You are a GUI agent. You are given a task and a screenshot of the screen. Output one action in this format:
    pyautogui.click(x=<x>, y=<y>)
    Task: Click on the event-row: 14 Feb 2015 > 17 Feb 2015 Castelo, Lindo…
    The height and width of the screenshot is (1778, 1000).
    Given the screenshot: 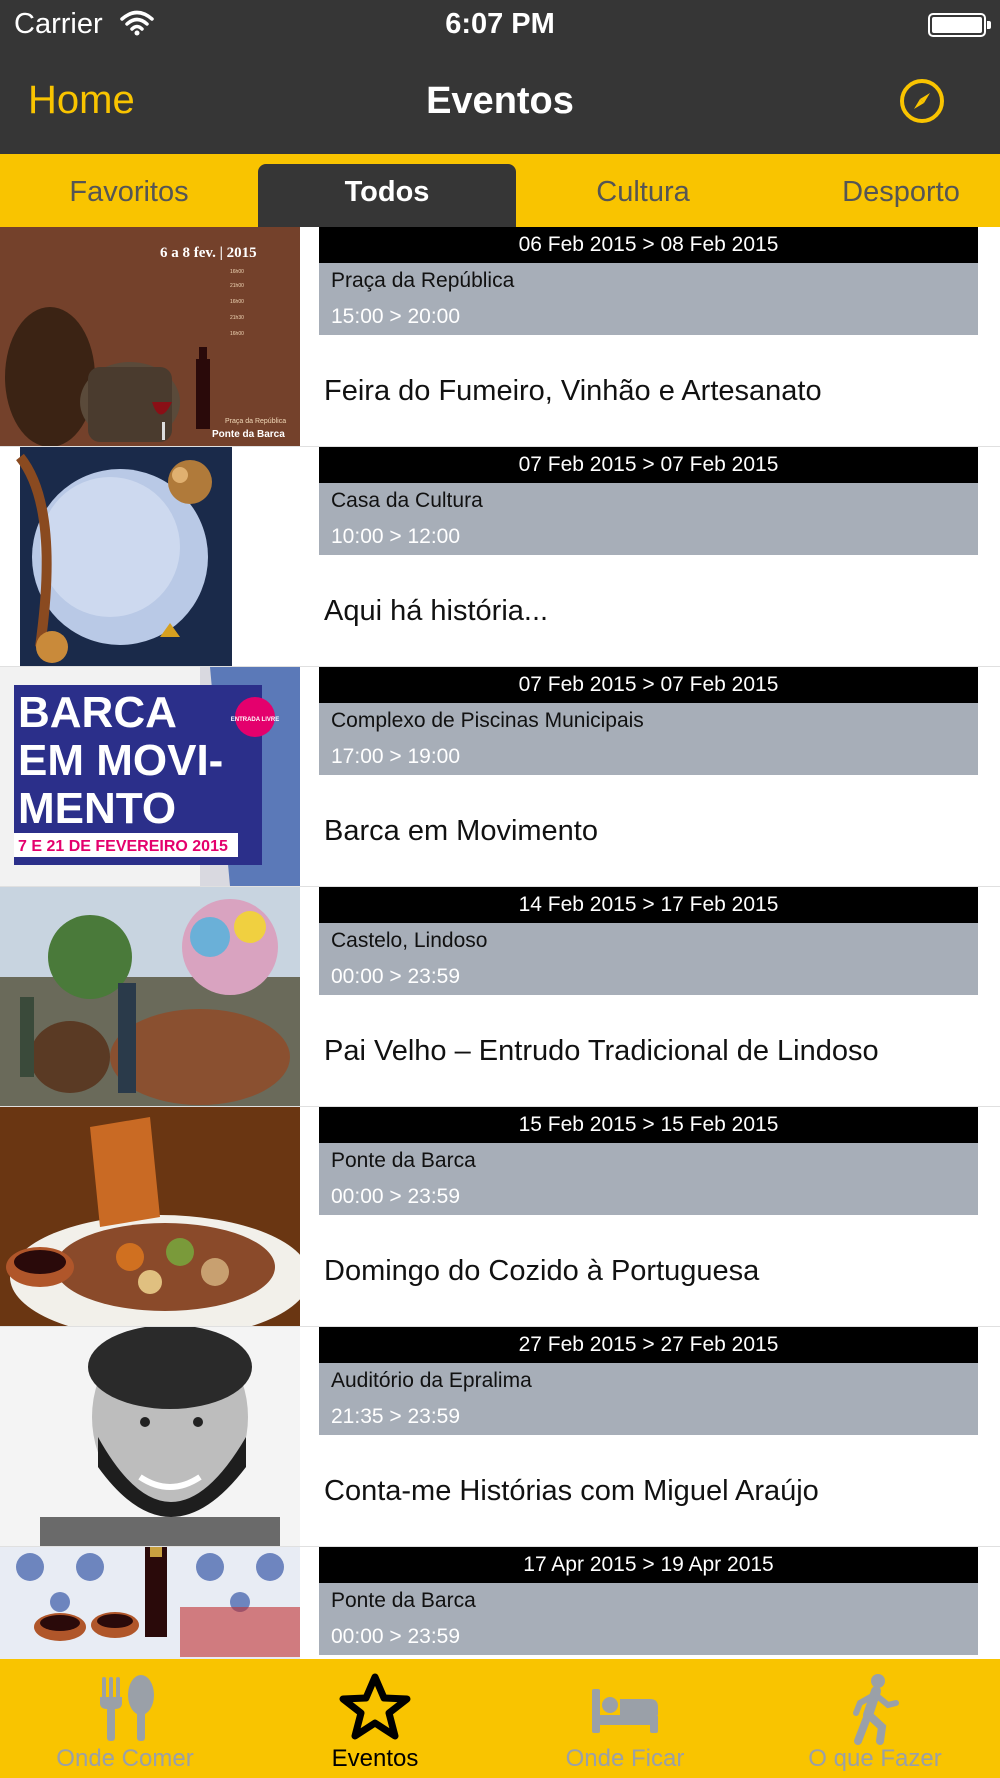 What is the action you would take?
    pyautogui.click(x=500, y=997)
    